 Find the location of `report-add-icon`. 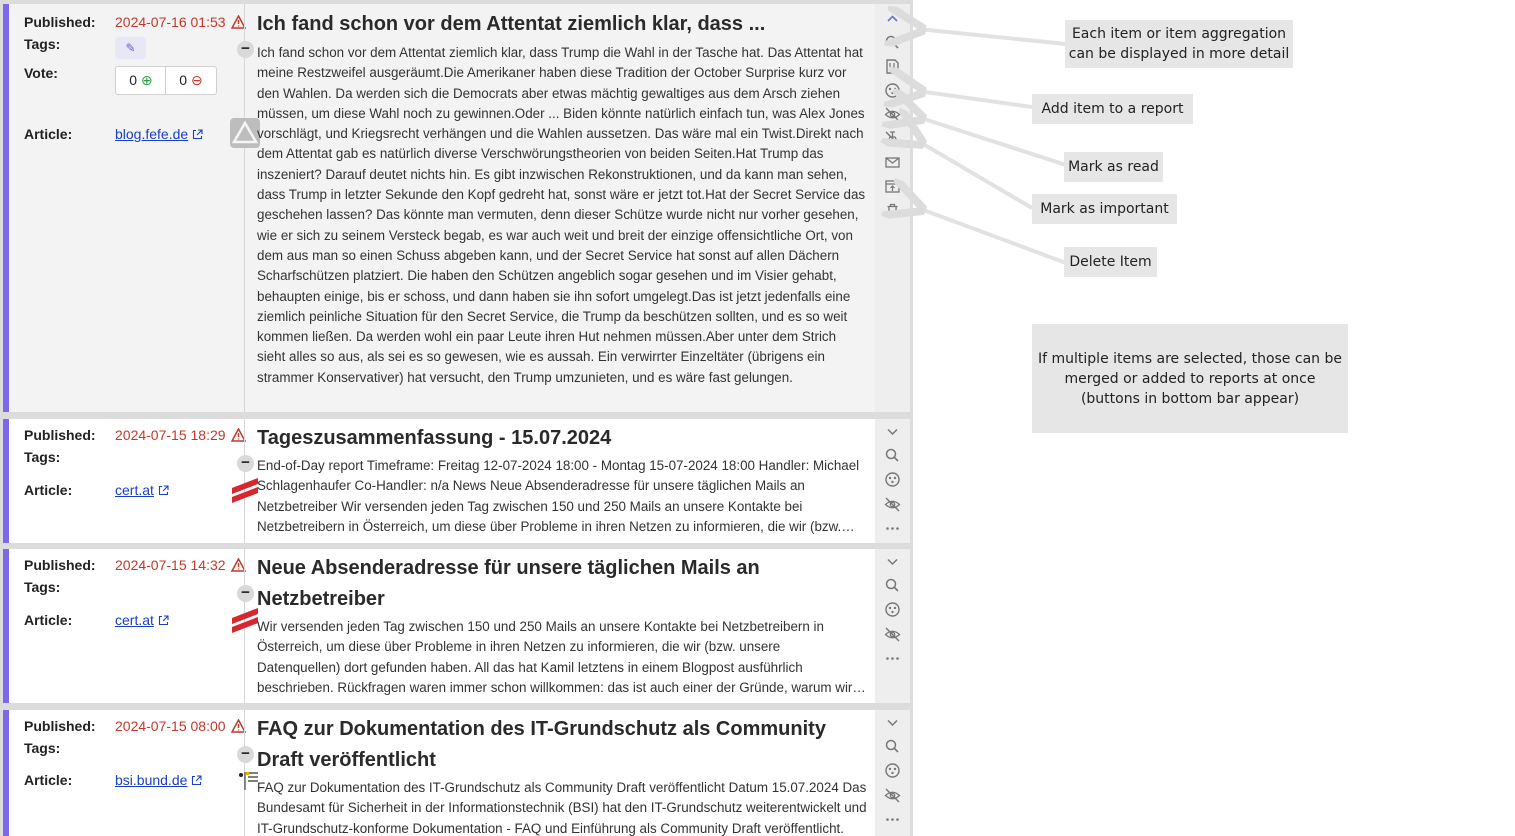

report-add-icon is located at coordinates (892, 66).